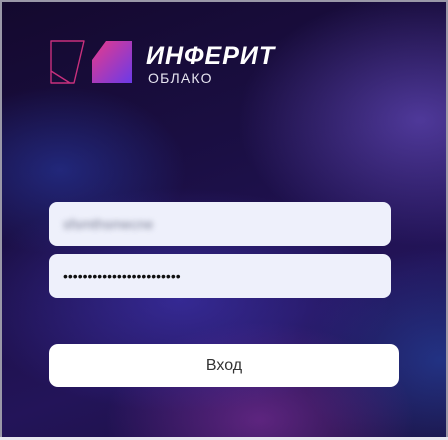  Describe the element at coordinates (122, 276) in the screenshot. I see `password-value: ••••••••••••••••••••••••` at that location.